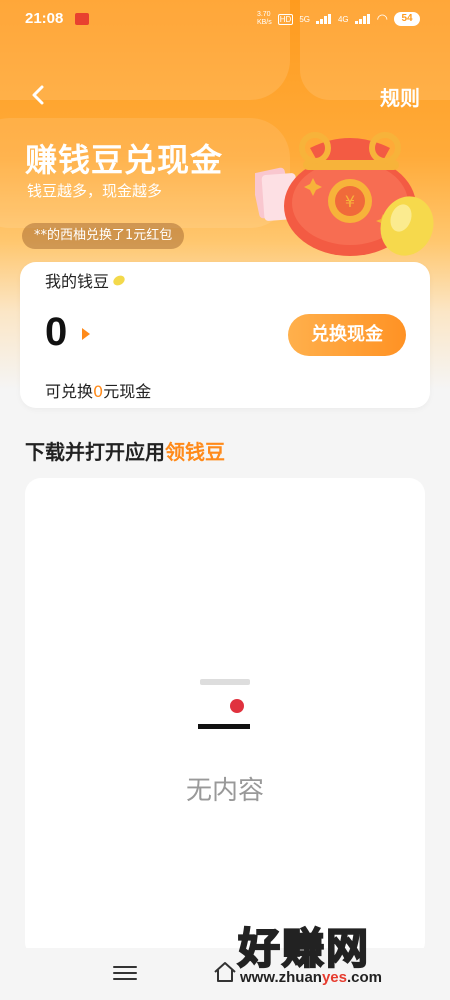 The image size is (450, 1000). What do you see at coordinates (103, 236) in the screenshot?
I see `redemption-ticker: **的西柚兑换了1元红包` at bounding box center [103, 236].